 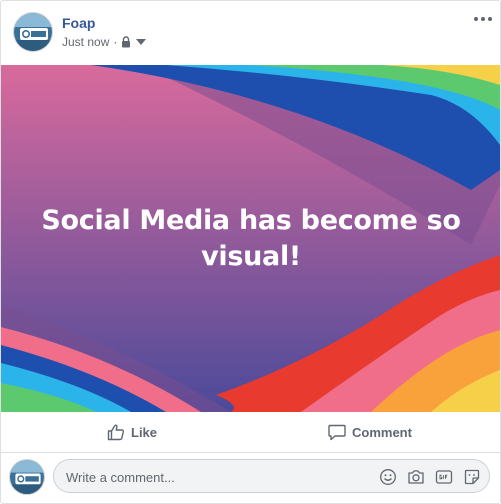 What do you see at coordinates (250, 33) in the screenshot?
I see `post-header: Foap Just now ·` at bounding box center [250, 33].